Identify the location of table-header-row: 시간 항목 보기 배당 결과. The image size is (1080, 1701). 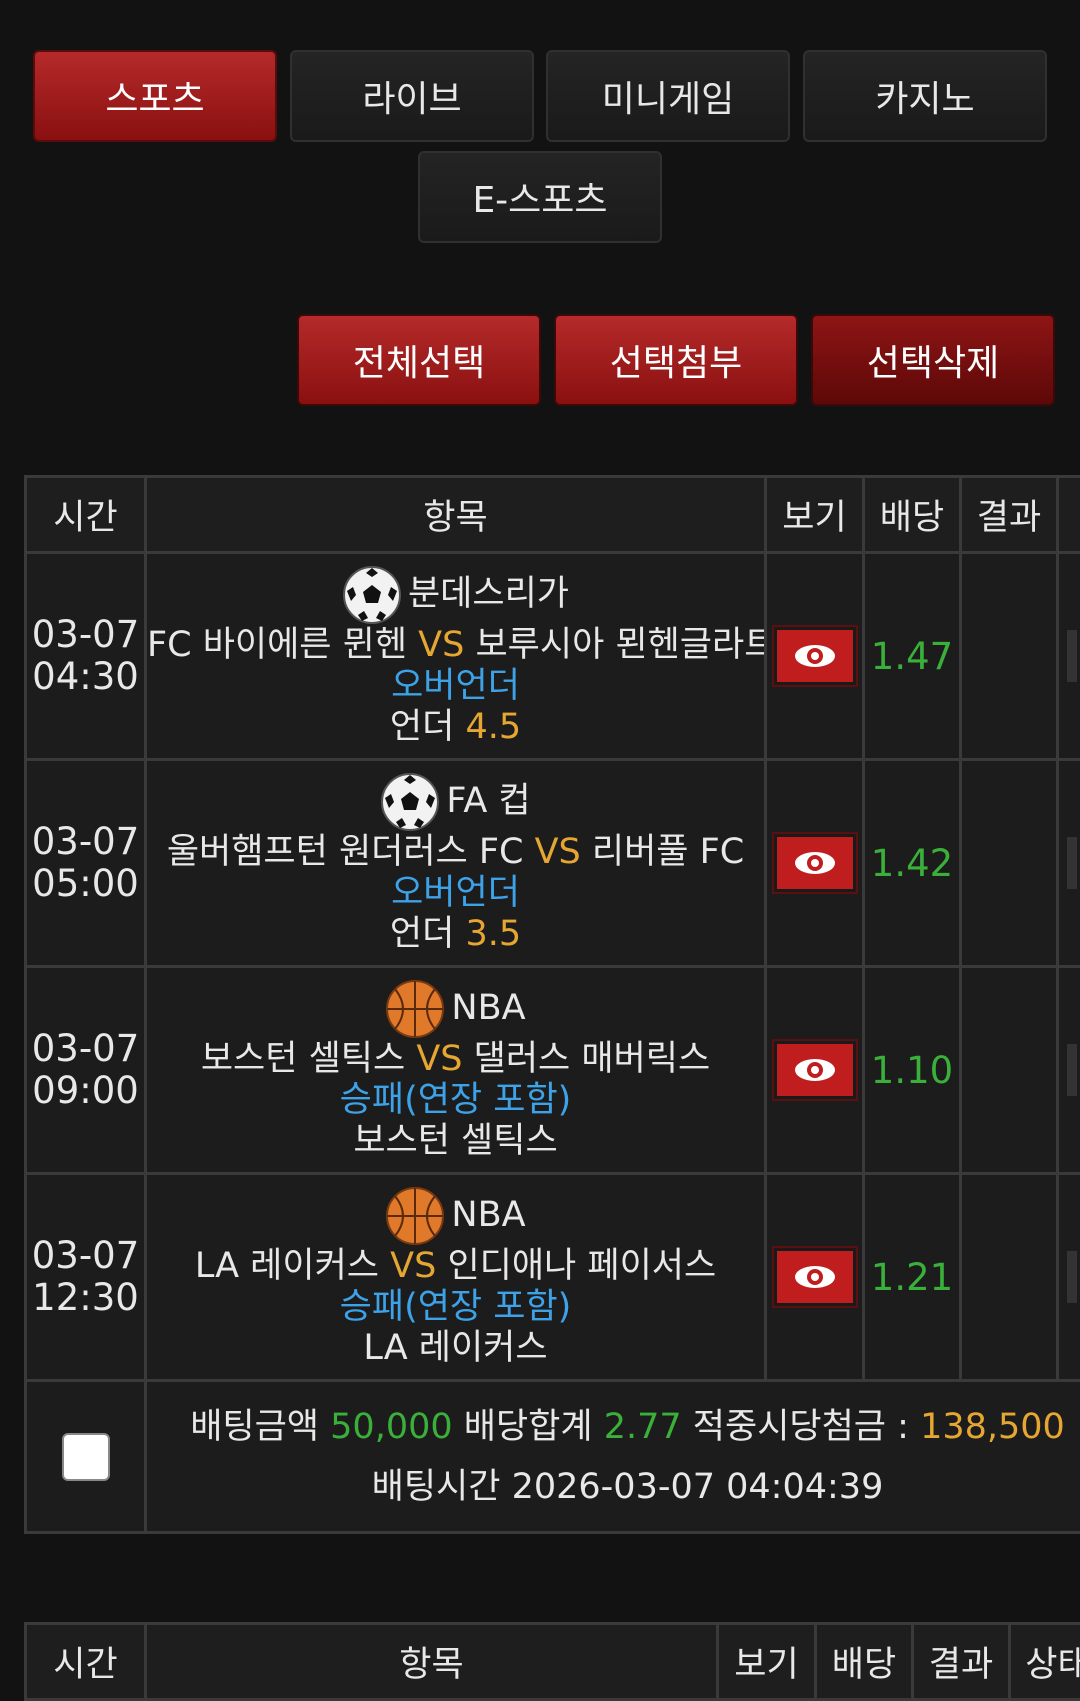
(553, 515).